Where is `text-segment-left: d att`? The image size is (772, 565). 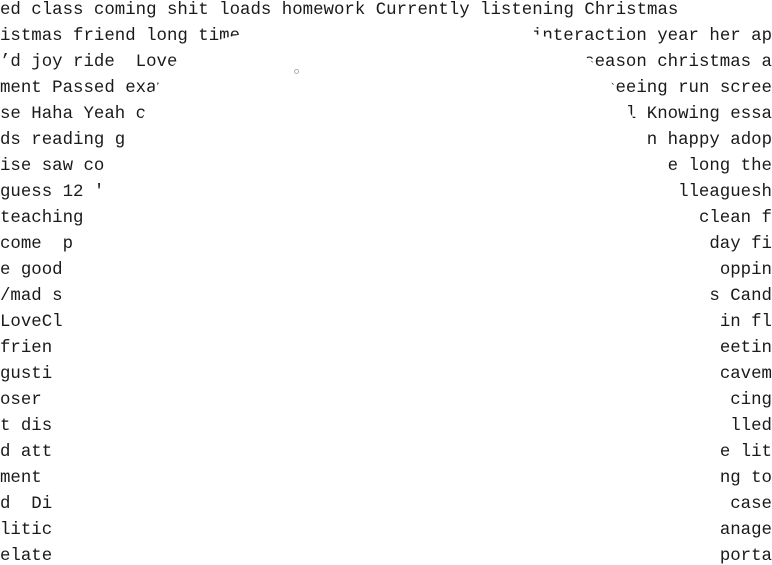 text-segment-left: d att is located at coordinates (26, 452).